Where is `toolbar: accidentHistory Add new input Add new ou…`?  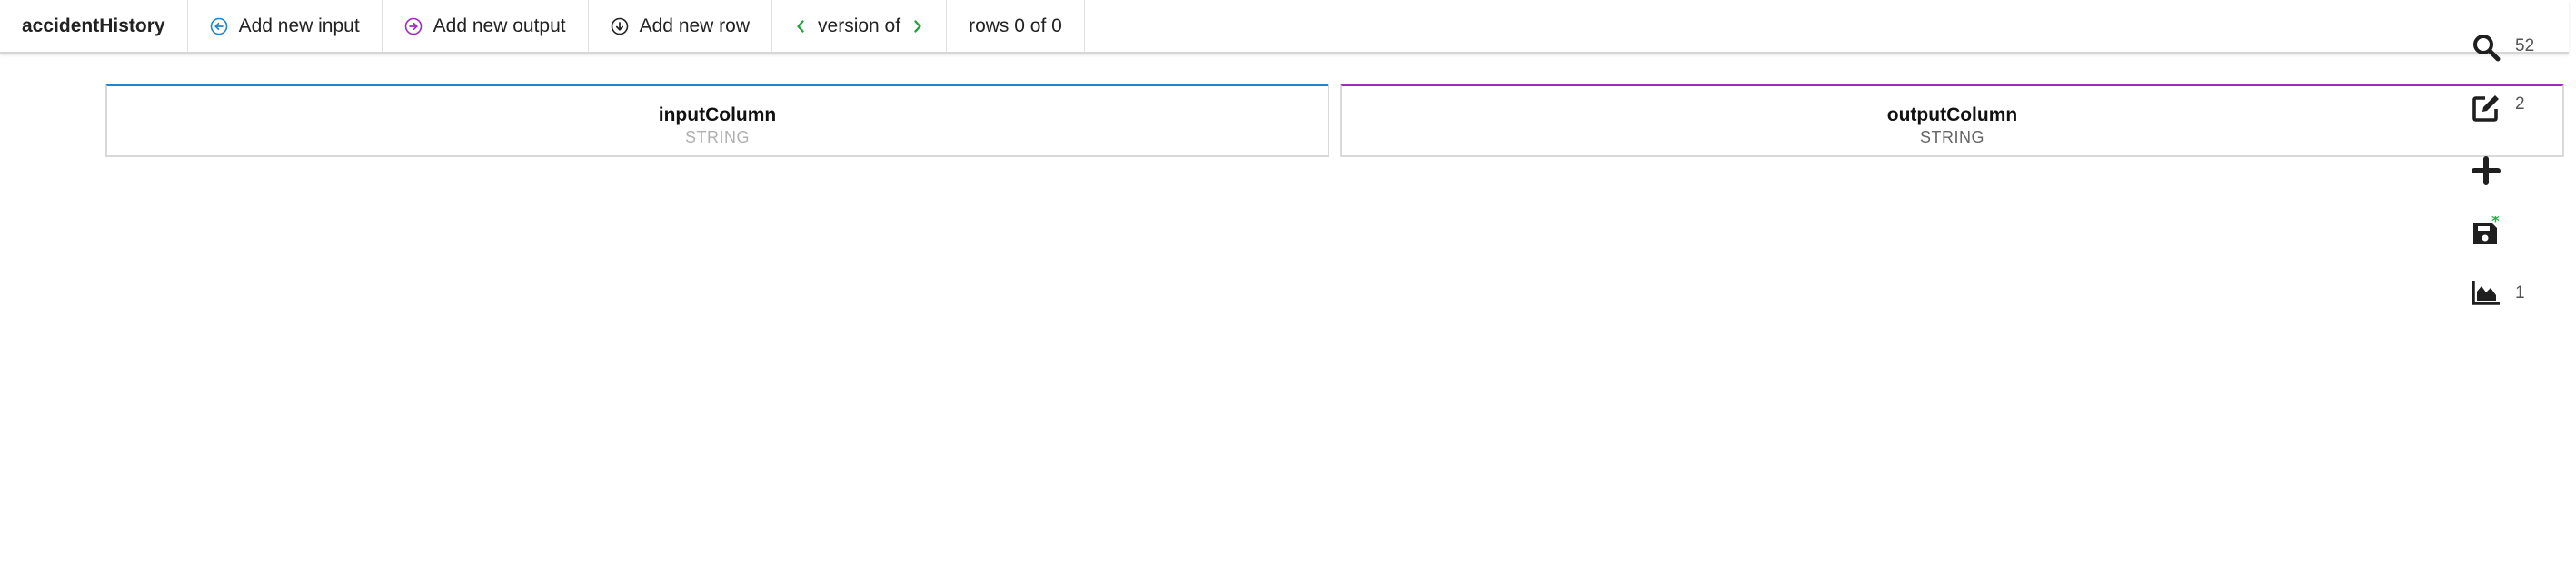
toolbar: accidentHistory Add new input Add new ou… is located at coordinates (1284, 27).